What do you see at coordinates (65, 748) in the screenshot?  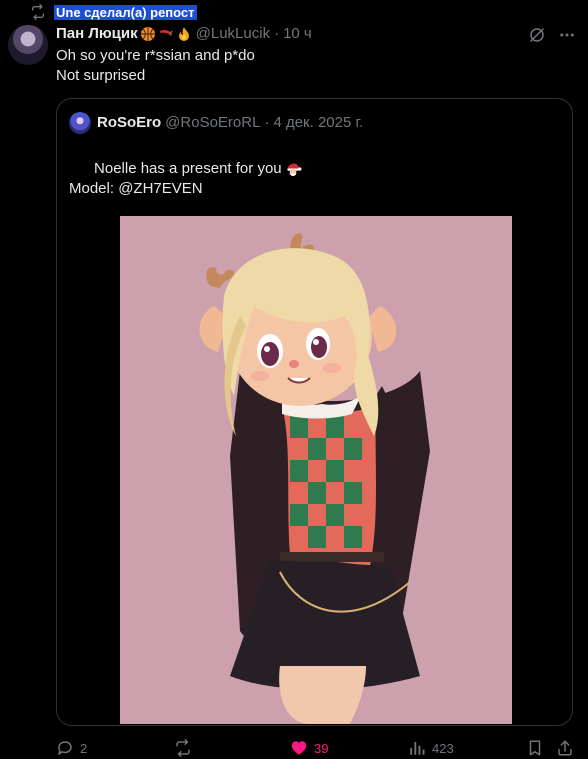 I see `reply-icon` at bounding box center [65, 748].